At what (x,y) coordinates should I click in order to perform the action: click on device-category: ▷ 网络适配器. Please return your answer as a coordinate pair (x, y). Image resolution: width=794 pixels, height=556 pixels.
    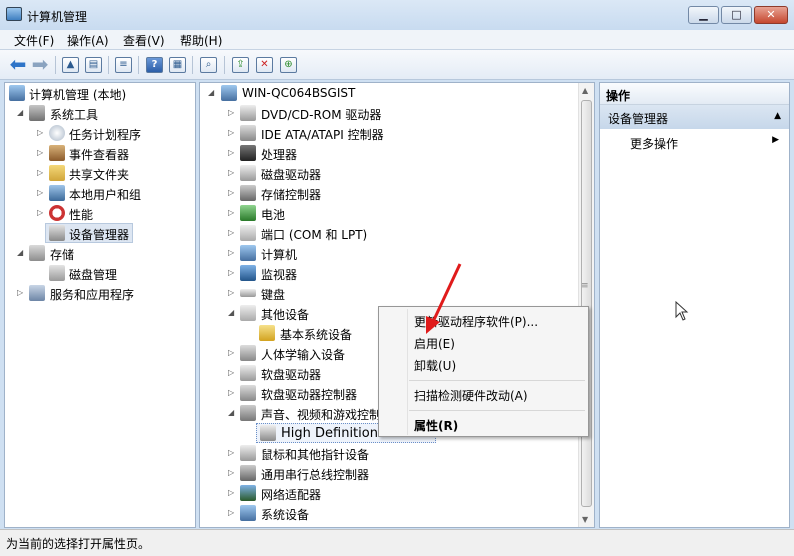
    Looking at the image, I should click on (385, 493).